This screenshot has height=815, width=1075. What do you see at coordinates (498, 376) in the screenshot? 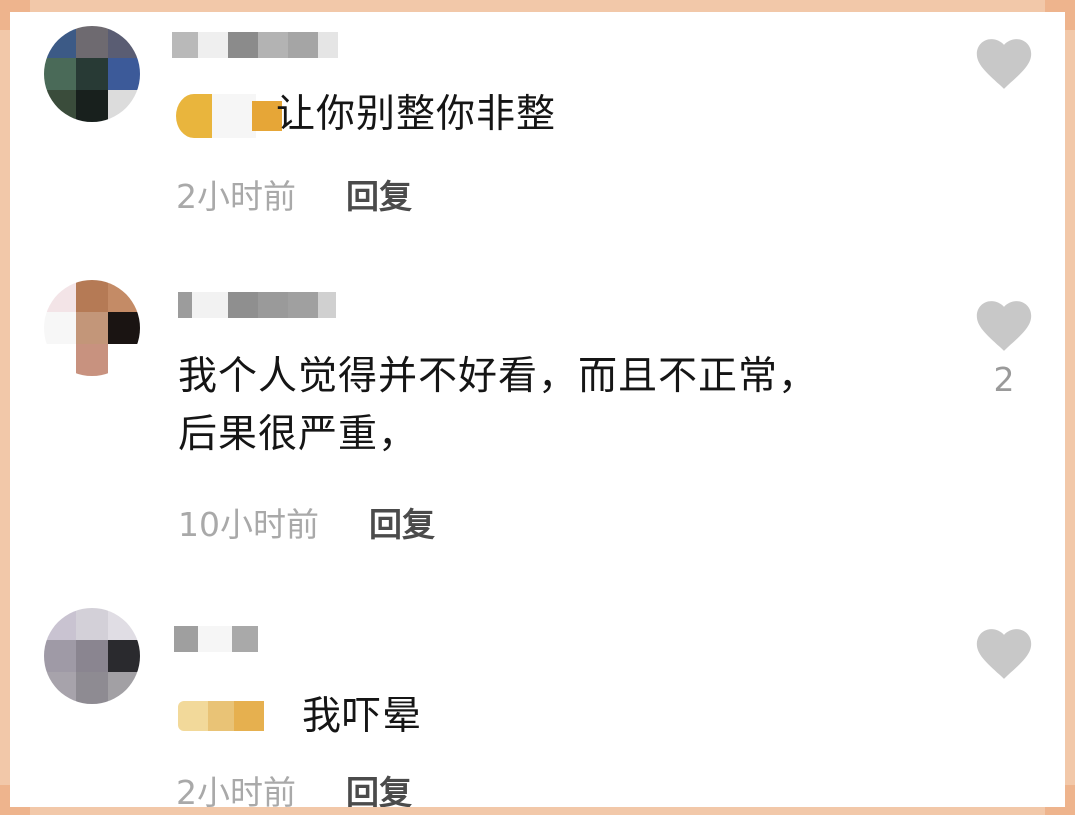
I see `comment-text-line: 我个人觉得并不好看，而且不正常，` at bounding box center [498, 376].